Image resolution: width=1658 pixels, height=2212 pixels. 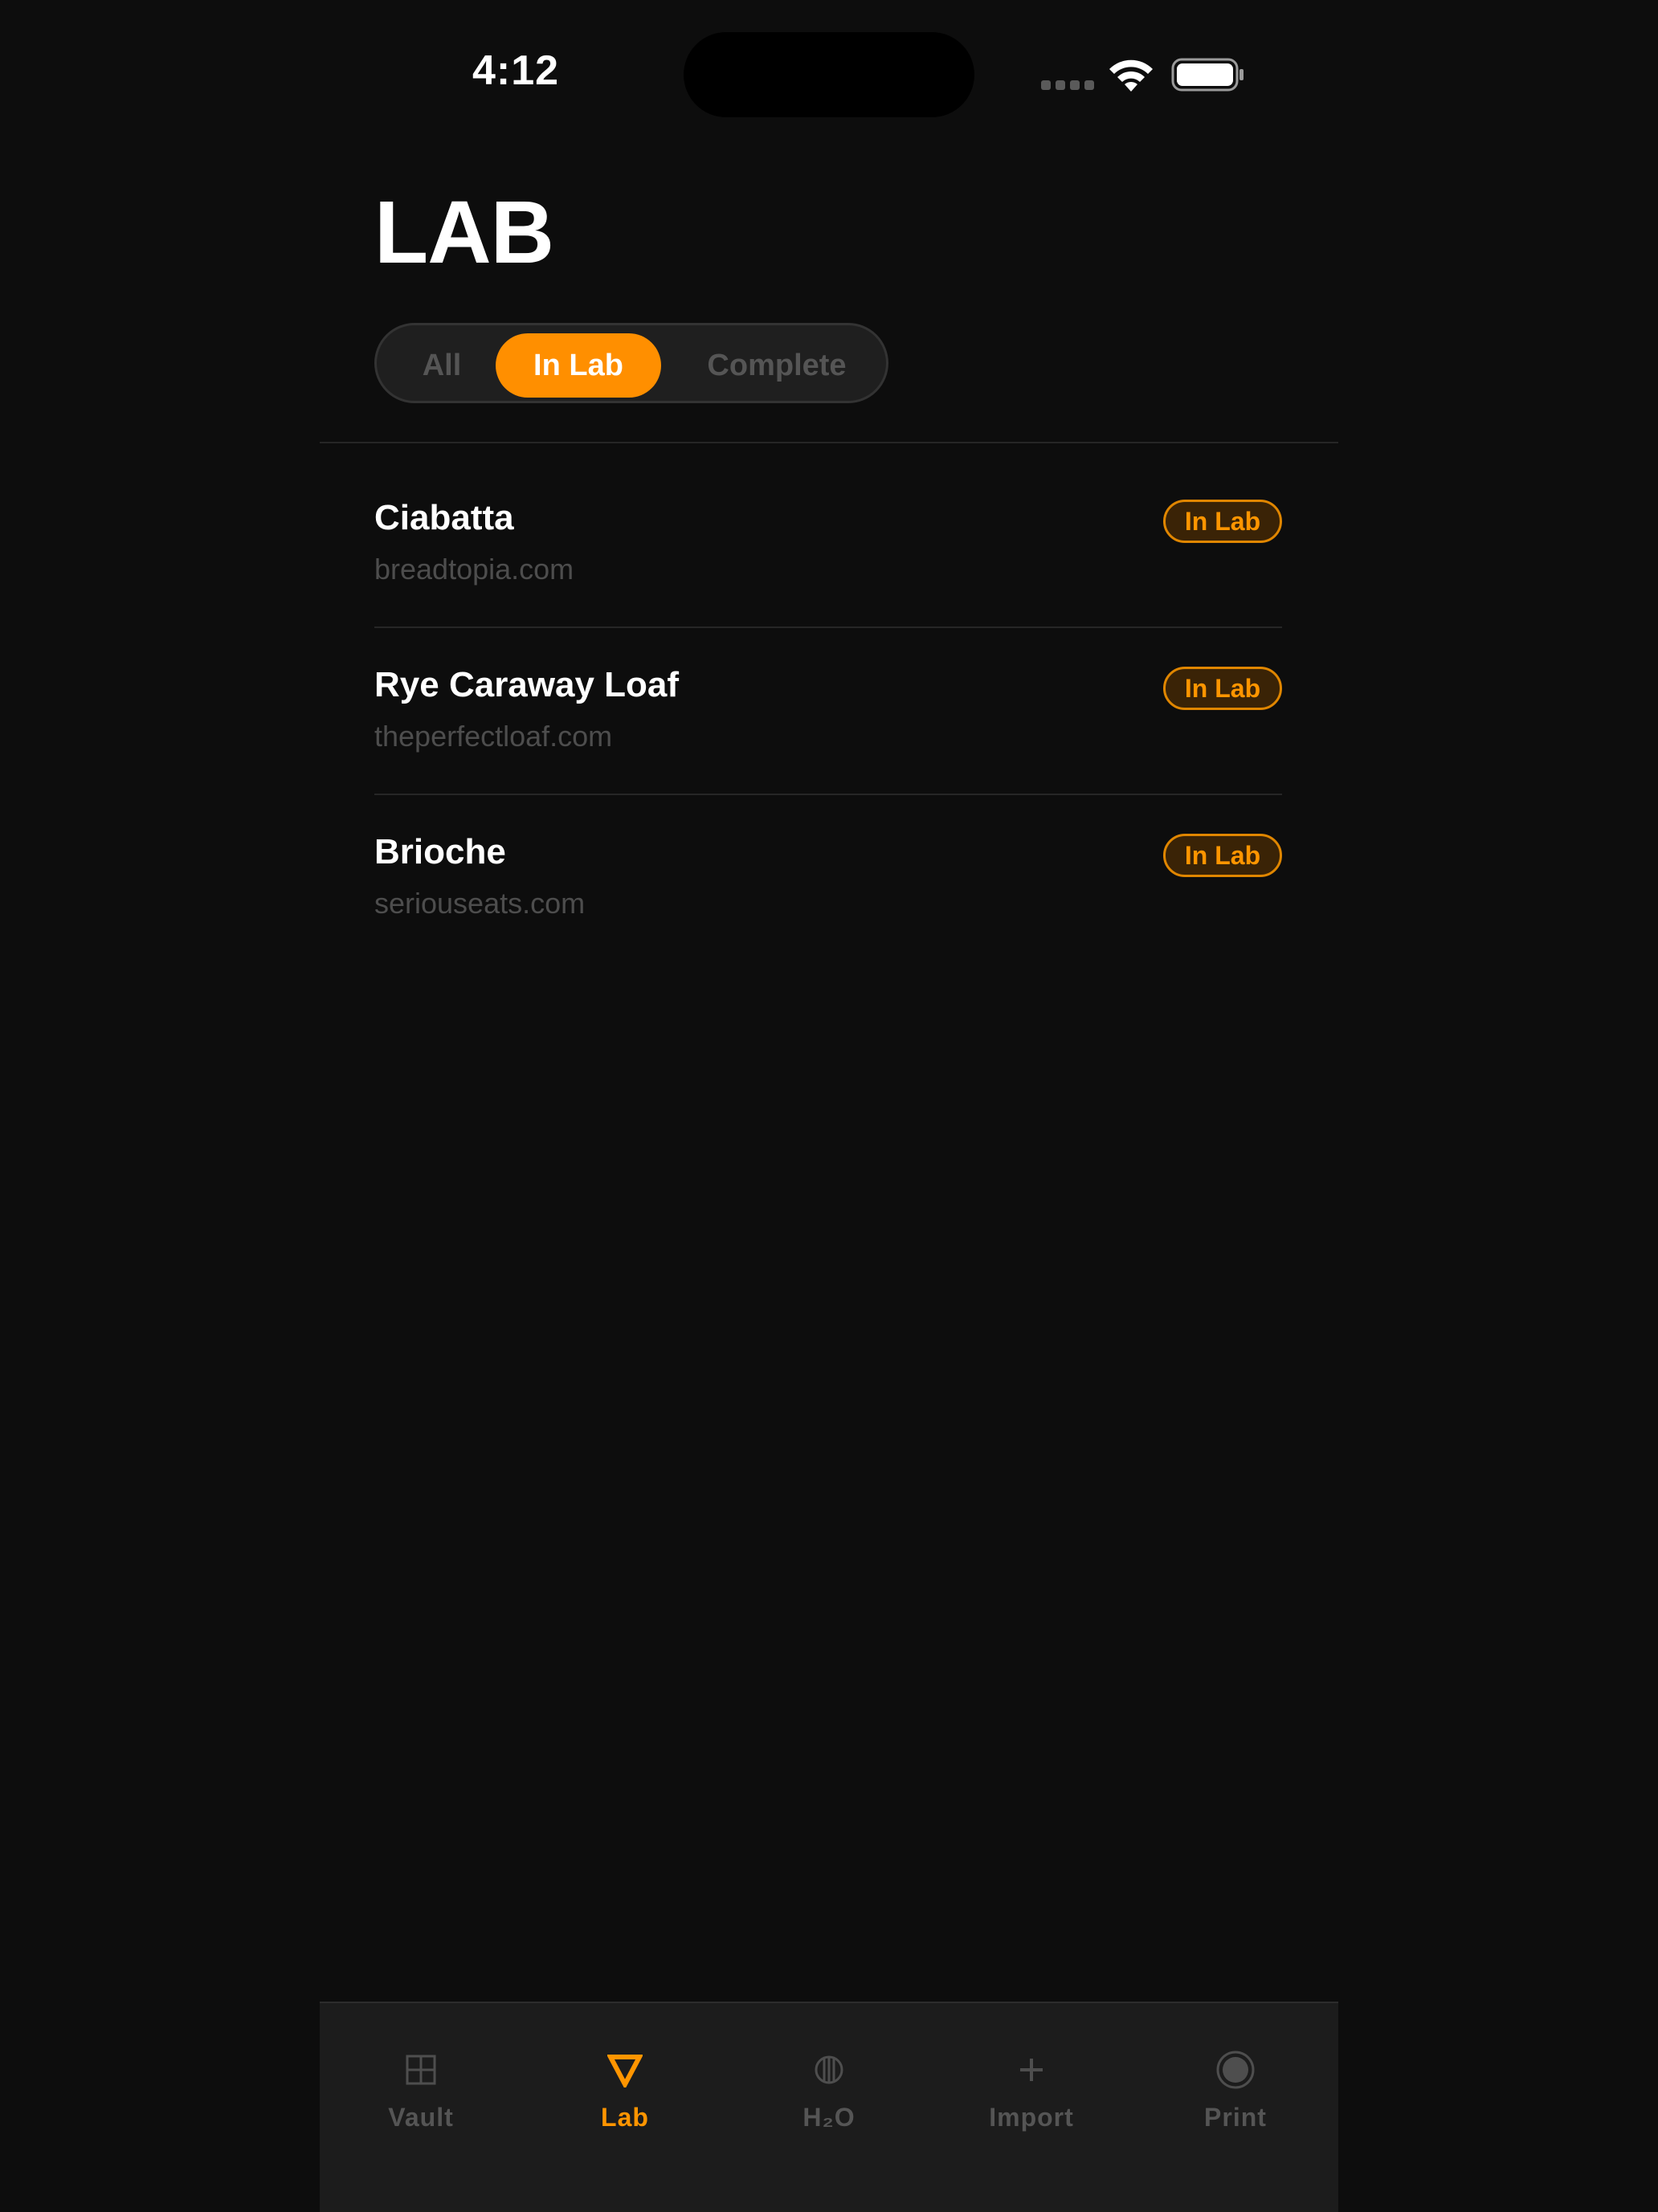 I want to click on tab-vault: Vault, so click(x=421, y=2091).